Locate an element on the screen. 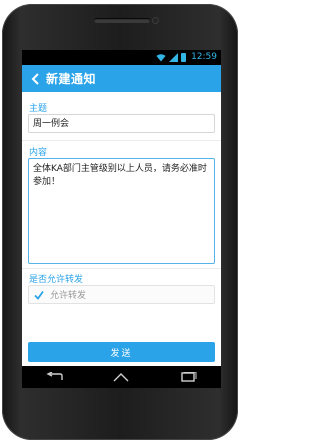 Image resolution: width=320 pixels, height=444 pixels. status-bar: 12:59 is located at coordinates (121, 57).